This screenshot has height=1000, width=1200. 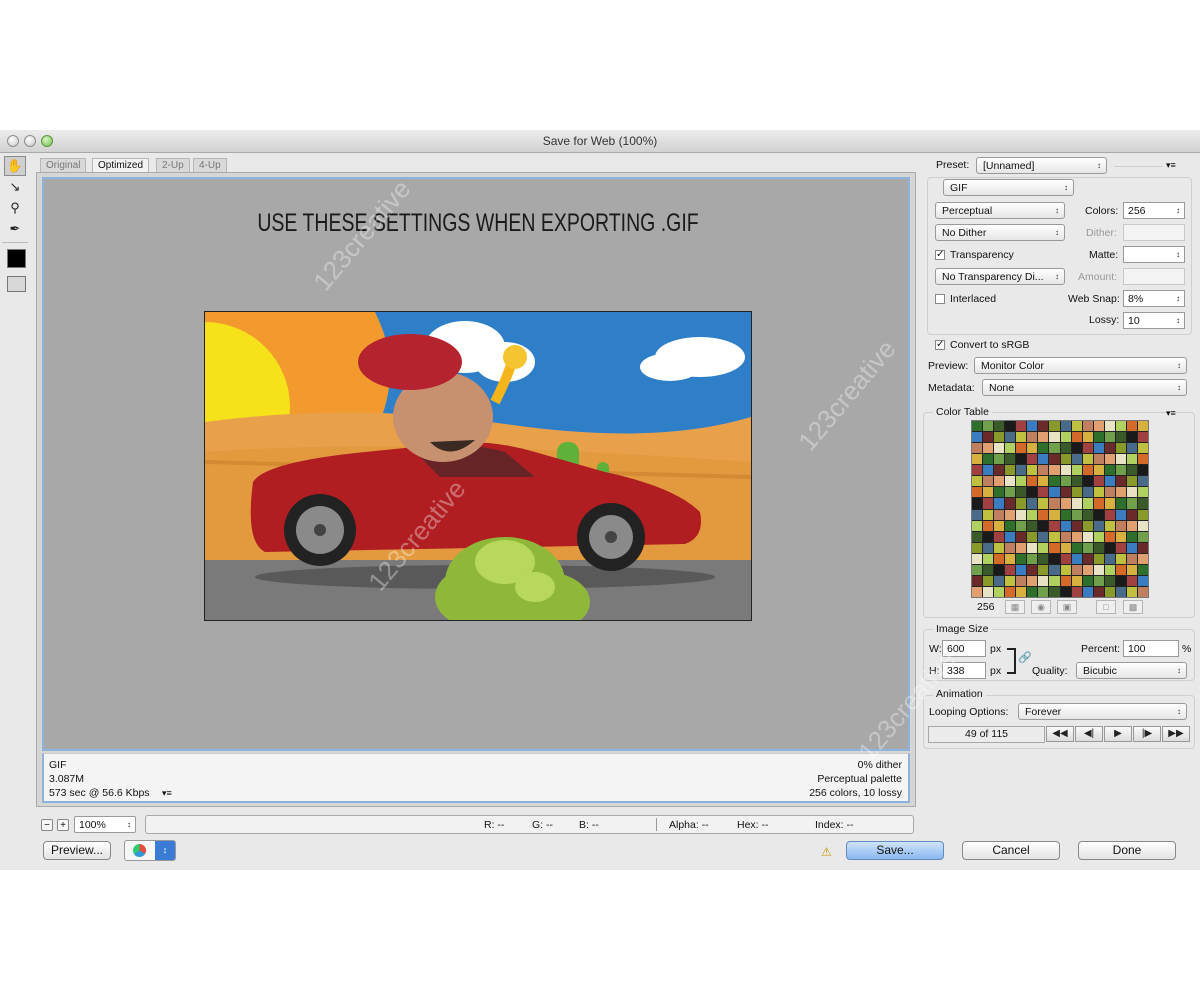 What do you see at coordinates (1084, 387) in the screenshot?
I see `metadata-select: None ↕` at bounding box center [1084, 387].